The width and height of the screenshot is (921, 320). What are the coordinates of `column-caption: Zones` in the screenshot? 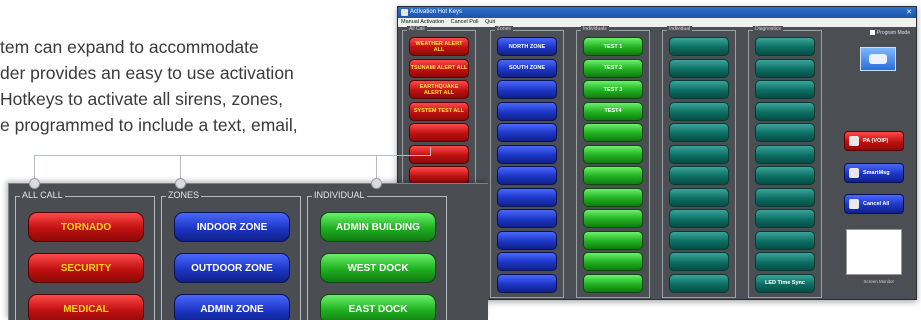 It's located at (504, 29).